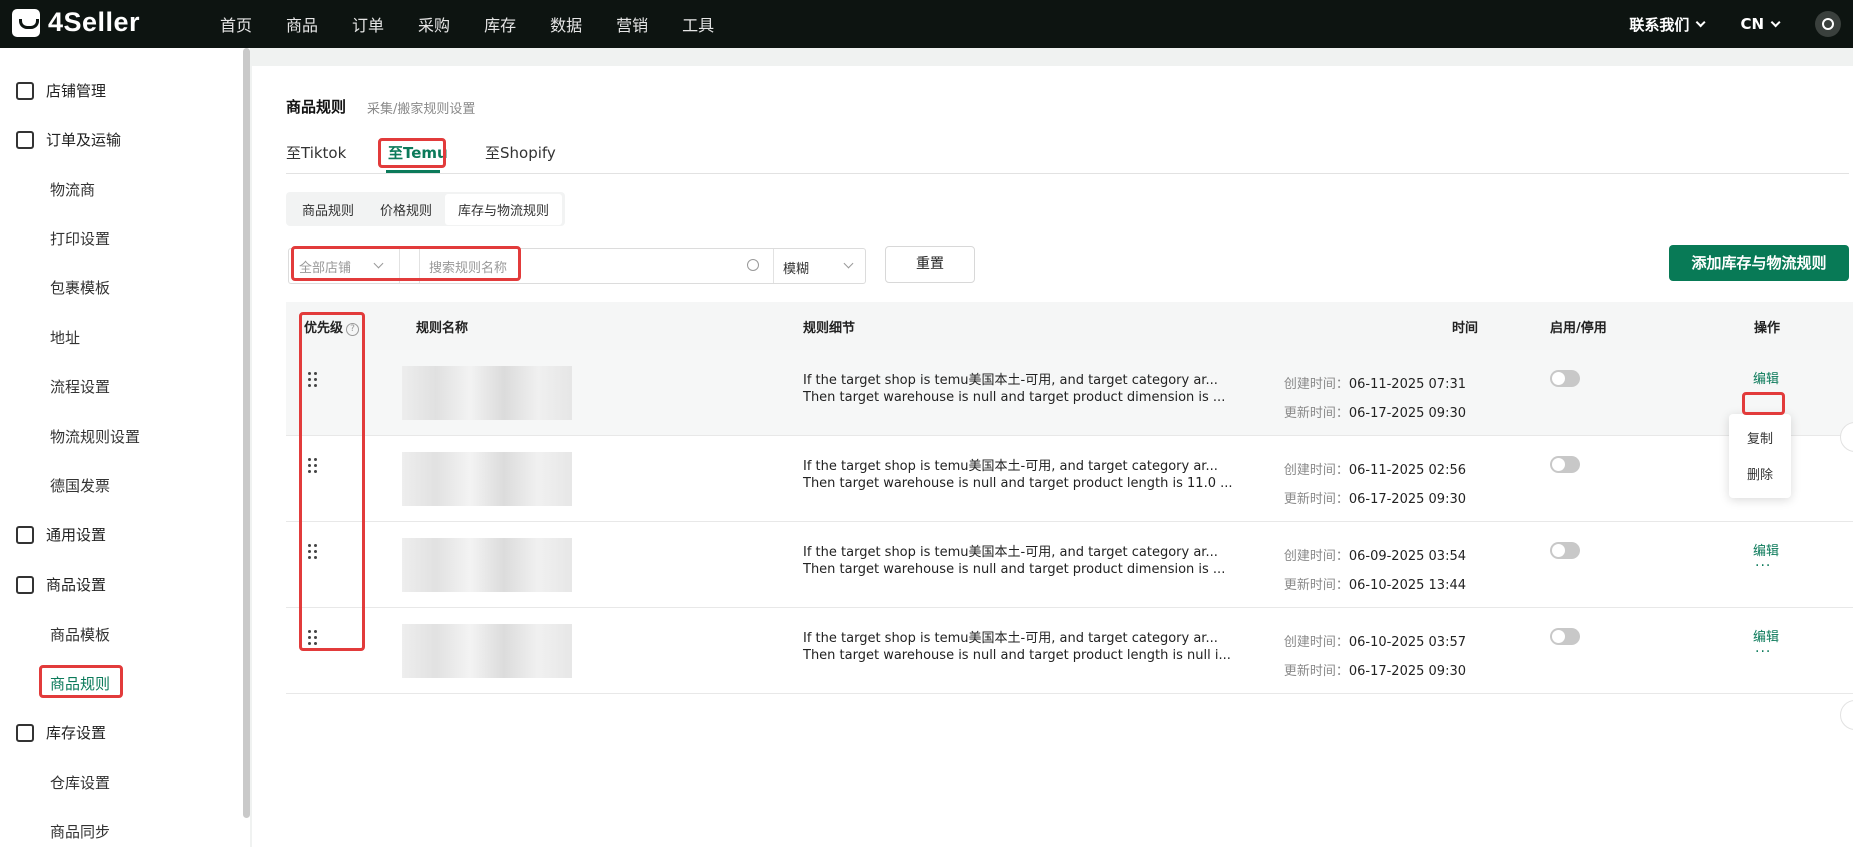 This screenshot has width=1853, height=847. Describe the element at coordinates (418, 152) in the screenshot. I see `tab-temu: 至Temu` at that location.